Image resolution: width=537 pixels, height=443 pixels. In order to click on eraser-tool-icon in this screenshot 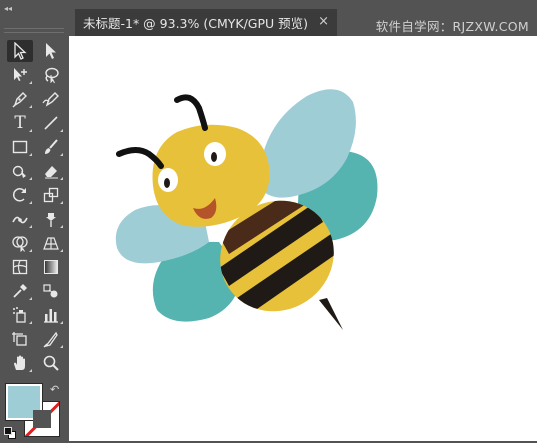, I will do `click(51, 171)`.